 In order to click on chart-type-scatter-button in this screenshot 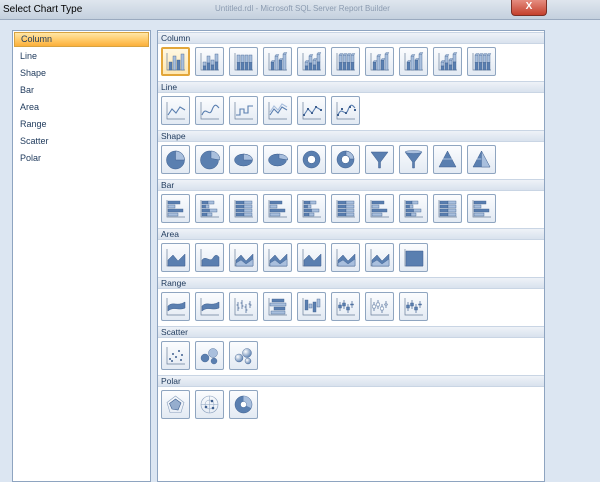, I will do `click(175, 355)`.